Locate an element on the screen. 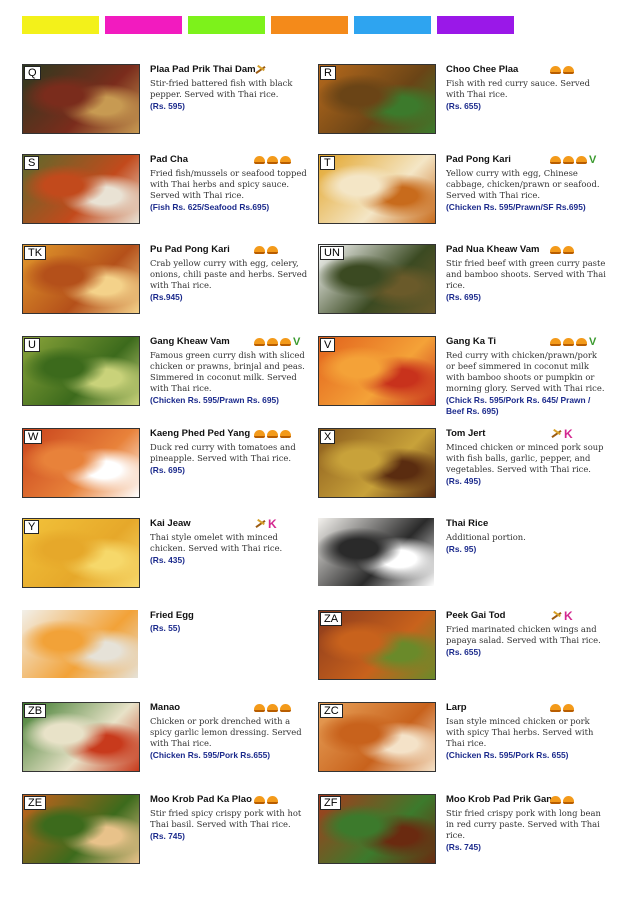 This screenshot has width=640, height=915. dish-photo: U is located at coordinates (81, 371).